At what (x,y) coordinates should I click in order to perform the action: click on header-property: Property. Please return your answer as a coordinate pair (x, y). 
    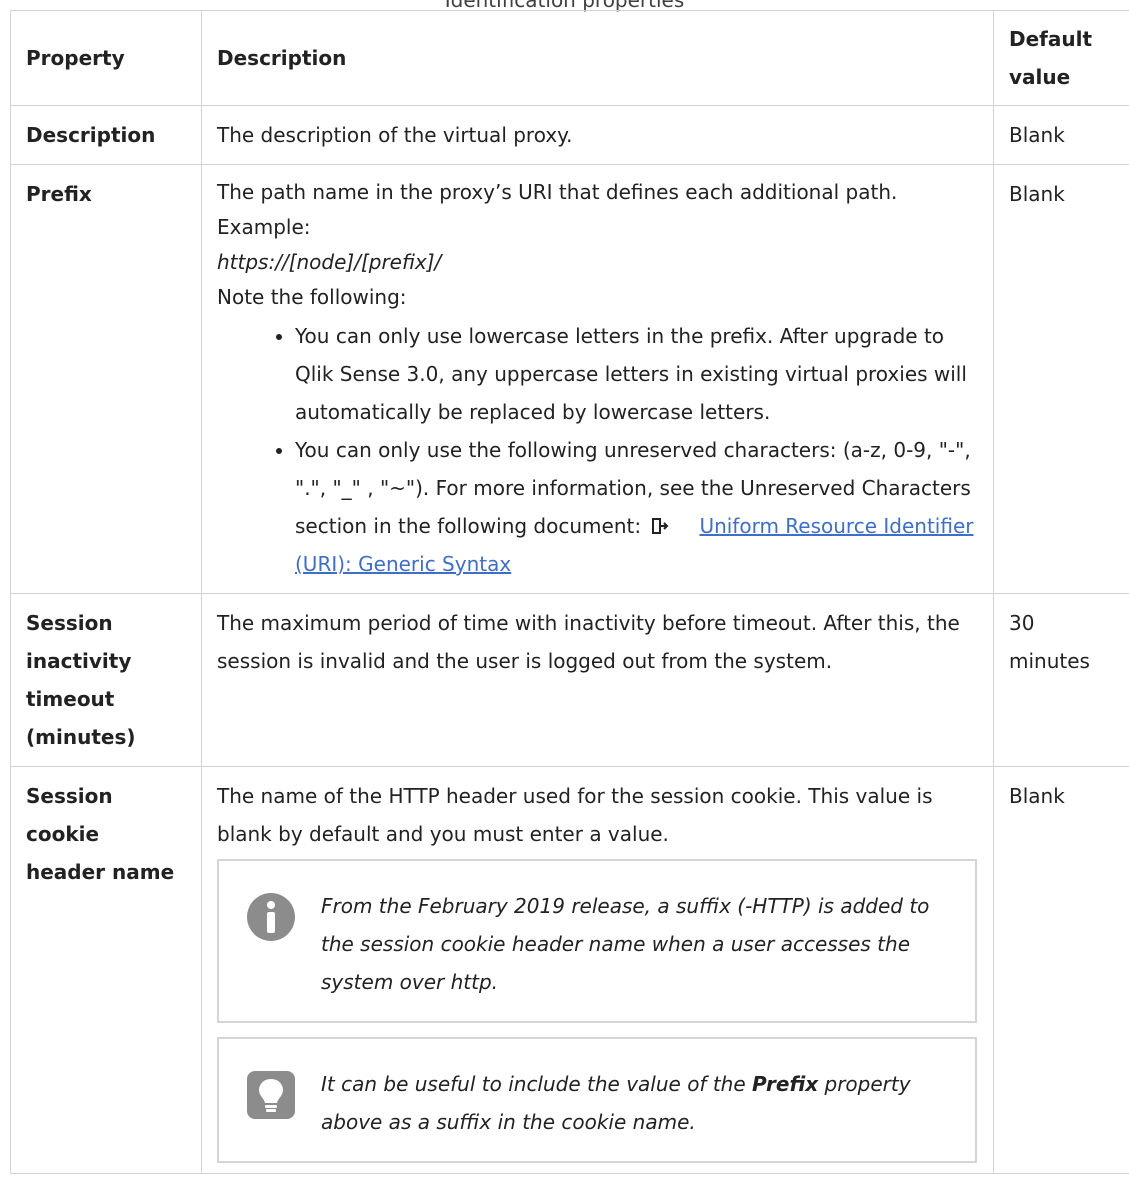
    Looking at the image, I should click on (106, 58).